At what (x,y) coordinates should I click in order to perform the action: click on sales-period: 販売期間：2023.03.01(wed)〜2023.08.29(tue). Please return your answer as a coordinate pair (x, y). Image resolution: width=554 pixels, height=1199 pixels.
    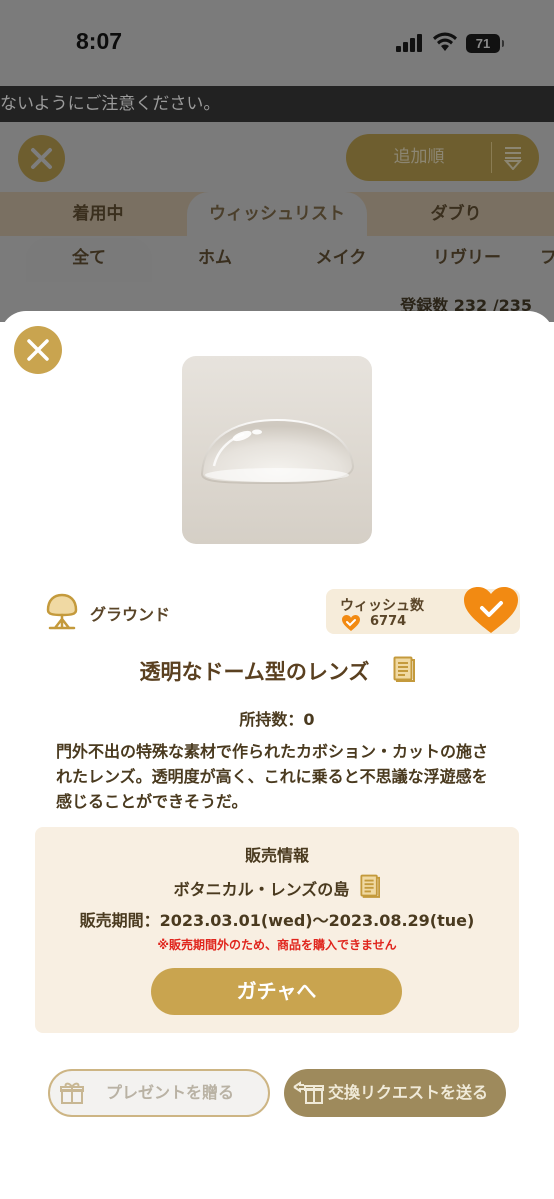
    Looking at the image, I should click on (277, 920).